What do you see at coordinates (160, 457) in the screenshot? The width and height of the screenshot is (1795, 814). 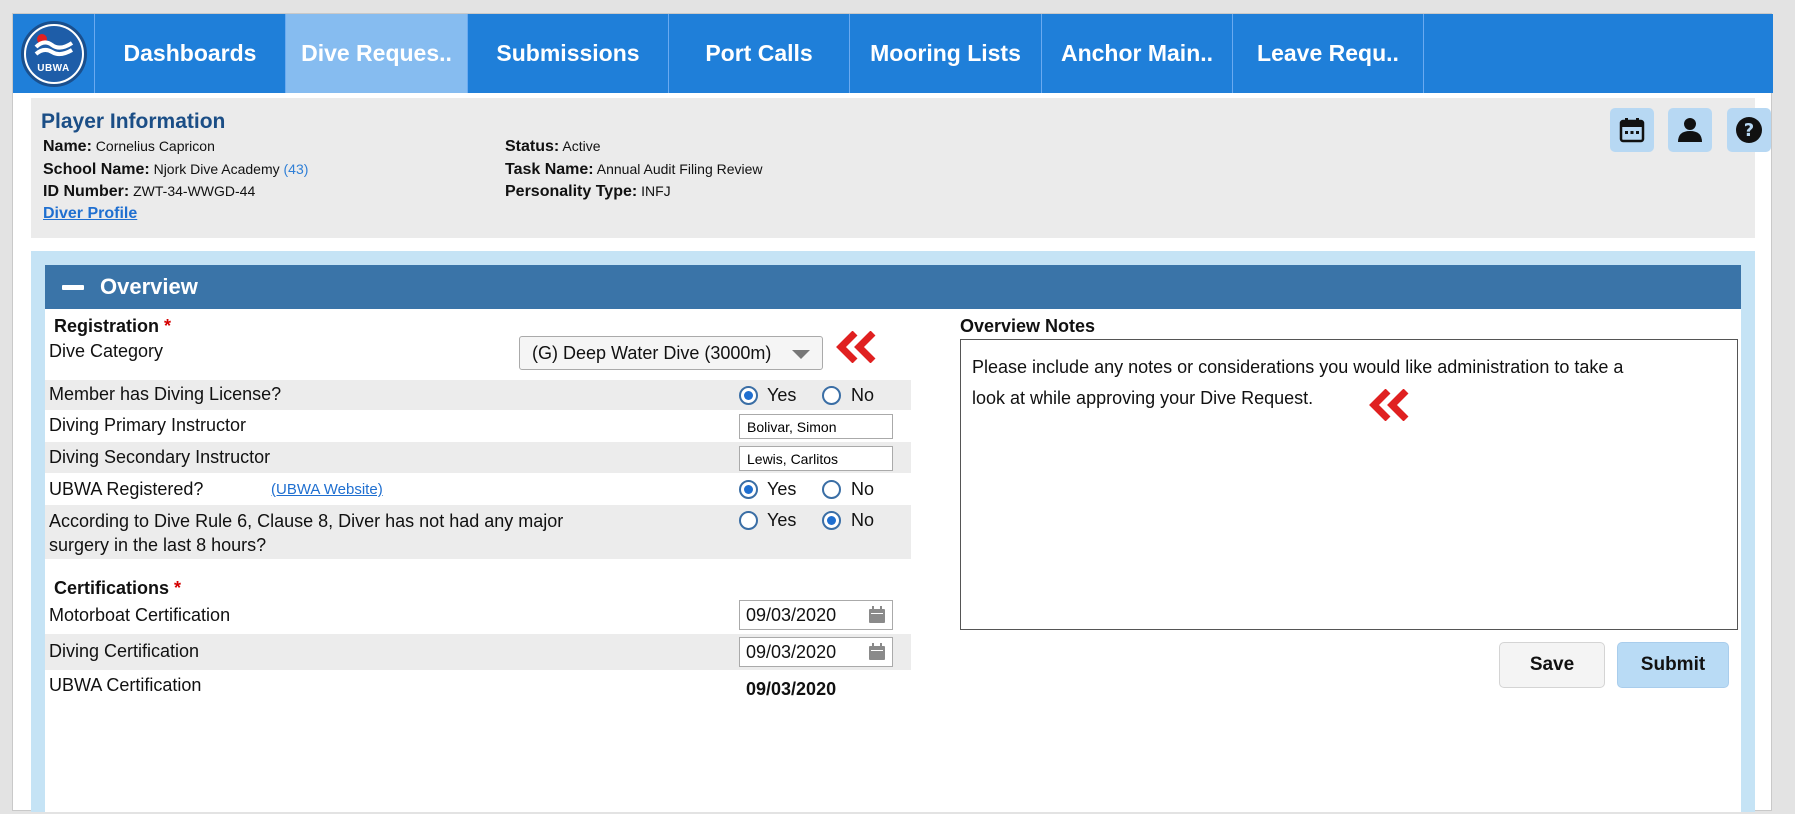 I see `secondary-instructor-label: Diving Secondary Instructor` at bounding box center [160, 457].